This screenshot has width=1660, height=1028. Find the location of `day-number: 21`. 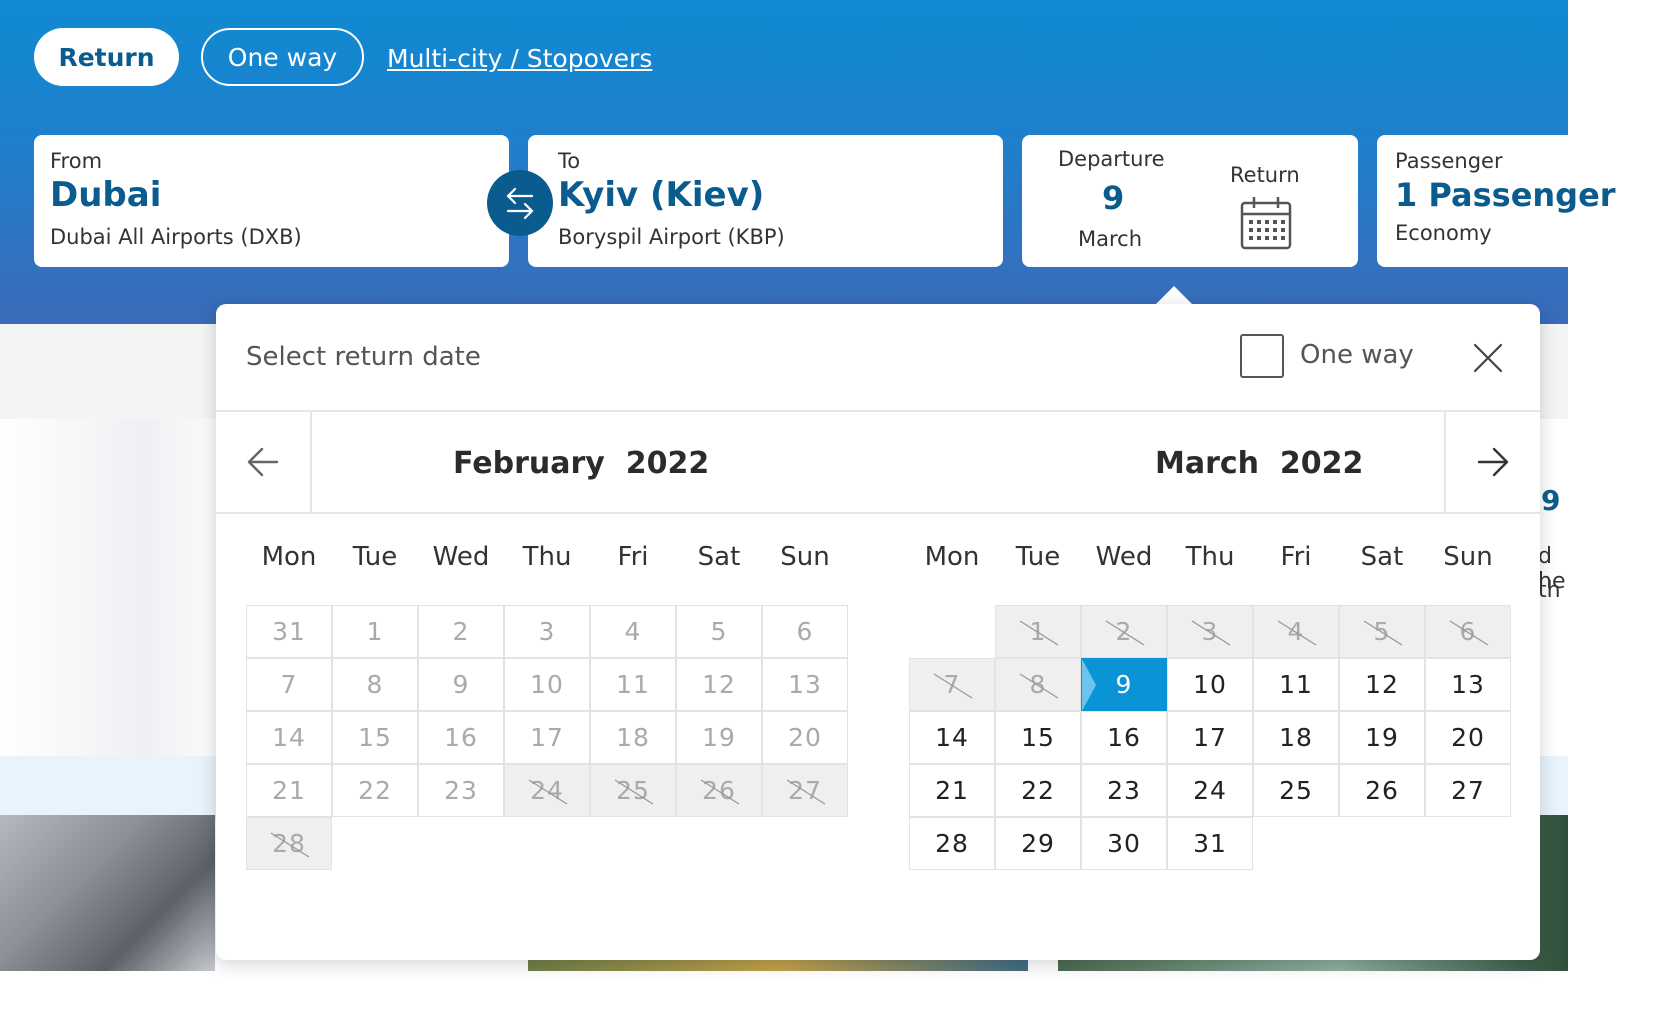

day-number: 21 is located at coordinates (289, 790).